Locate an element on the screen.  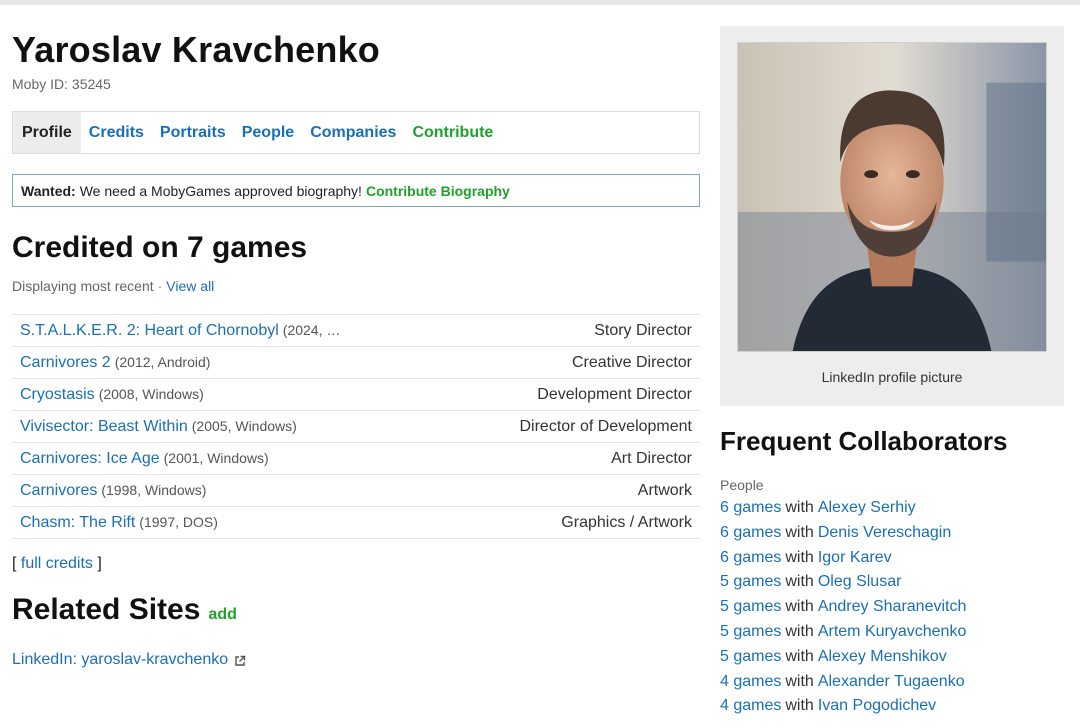
full-credits-line: [ full credits ] is located at coordinates (356, 564).